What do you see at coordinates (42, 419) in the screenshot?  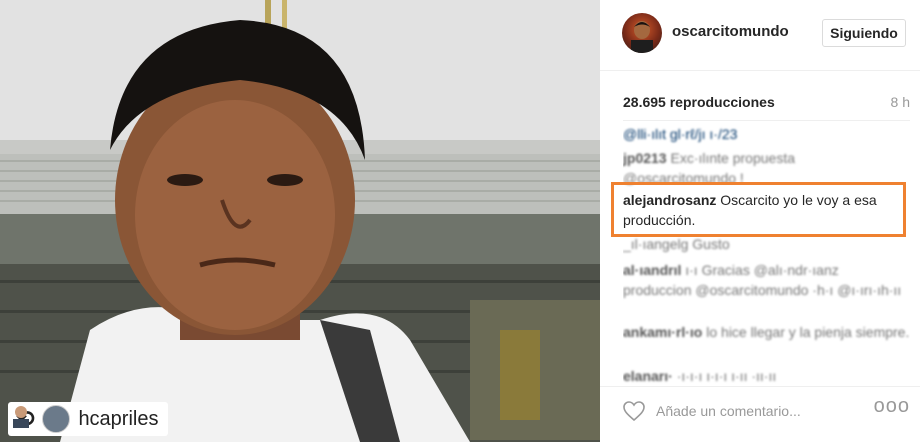 I see `repost-avatar` at bounding box center [42, 419].